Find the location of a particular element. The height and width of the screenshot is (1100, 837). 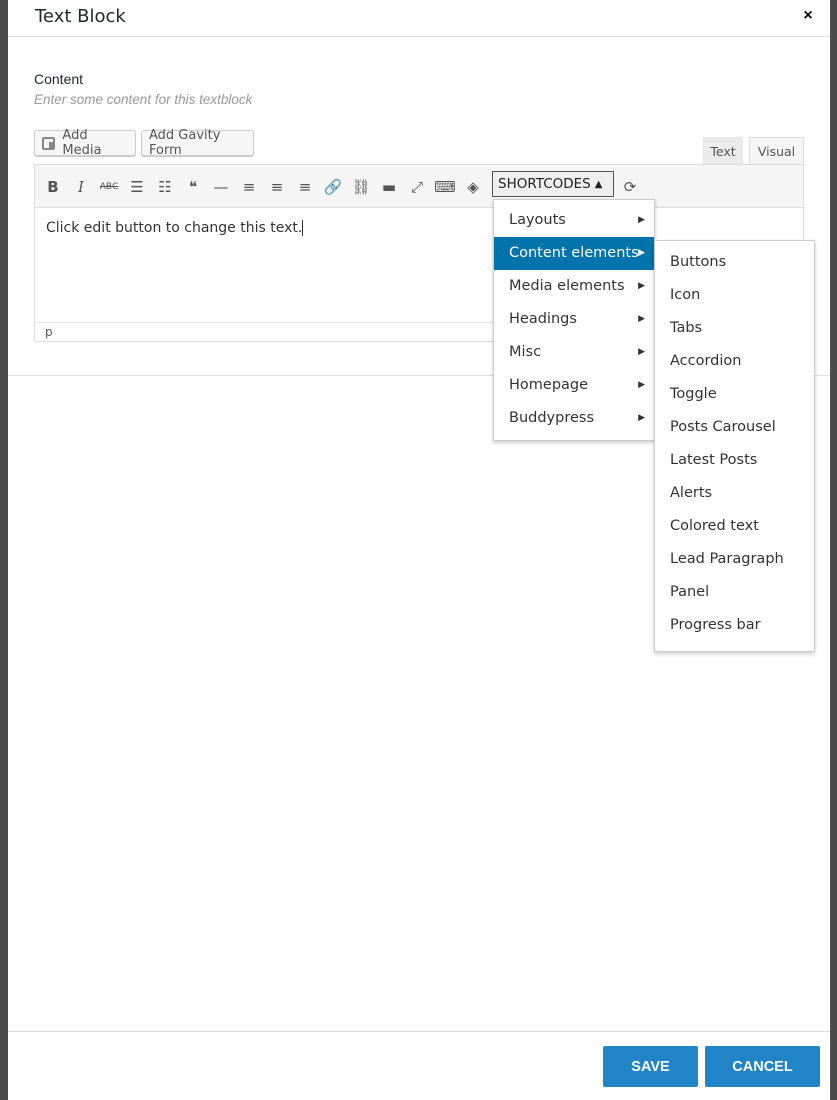

numbered-list-icon: ☷ is located at coordinates (165, 187).